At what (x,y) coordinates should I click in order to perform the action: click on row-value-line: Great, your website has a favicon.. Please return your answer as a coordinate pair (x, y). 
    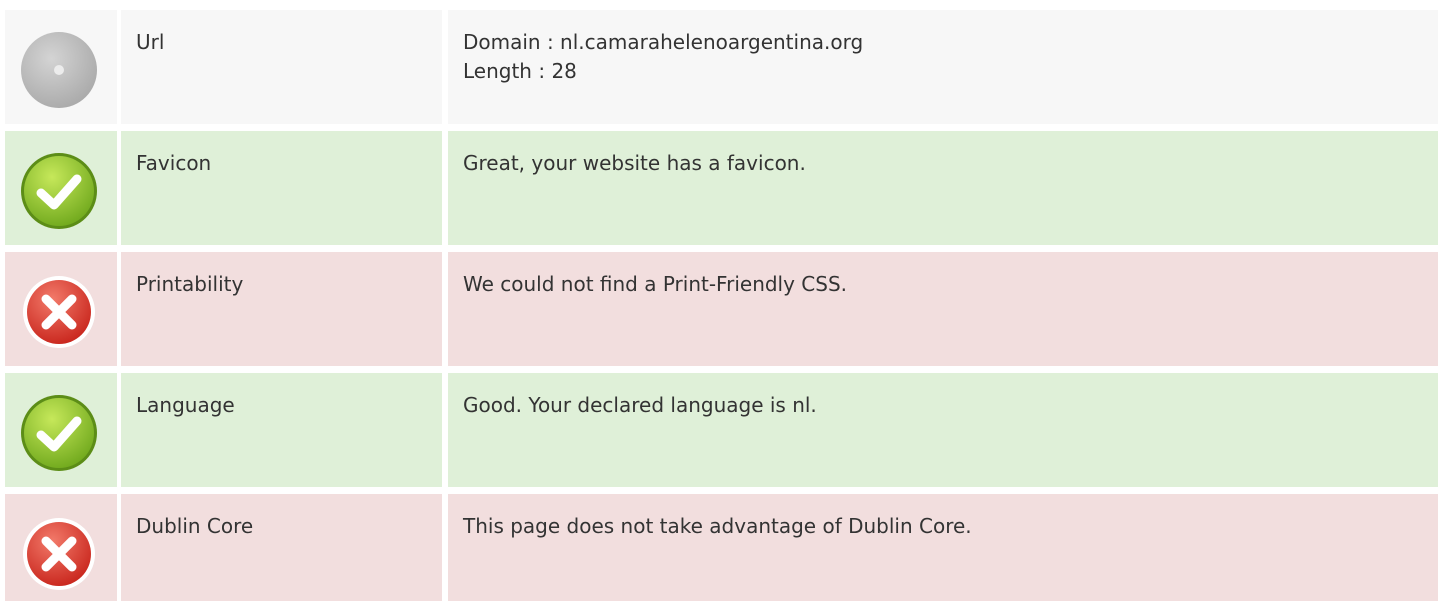
    Looking at the image, I should click on (634, 163).